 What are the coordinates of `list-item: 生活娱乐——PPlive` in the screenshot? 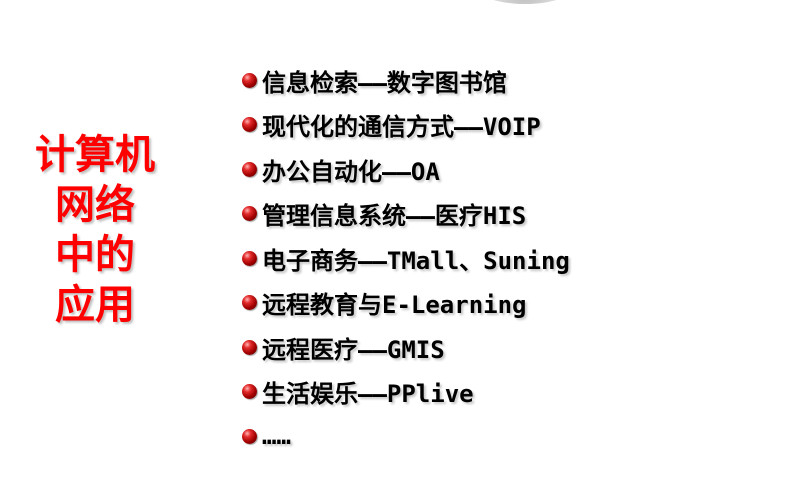 It's located at (406, 392).